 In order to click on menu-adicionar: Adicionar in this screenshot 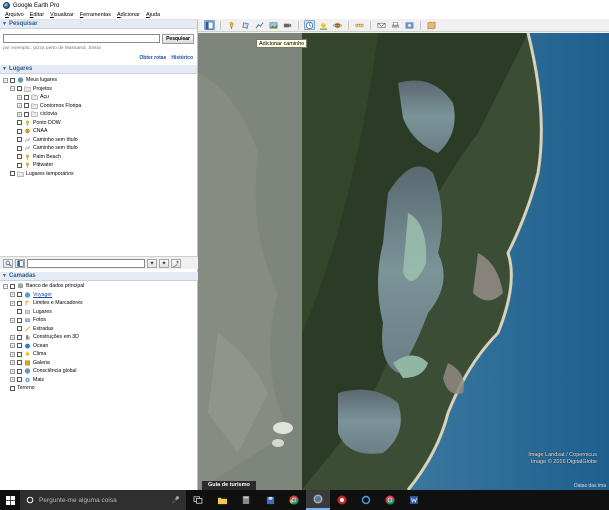, I will do `click(128, 15)`.